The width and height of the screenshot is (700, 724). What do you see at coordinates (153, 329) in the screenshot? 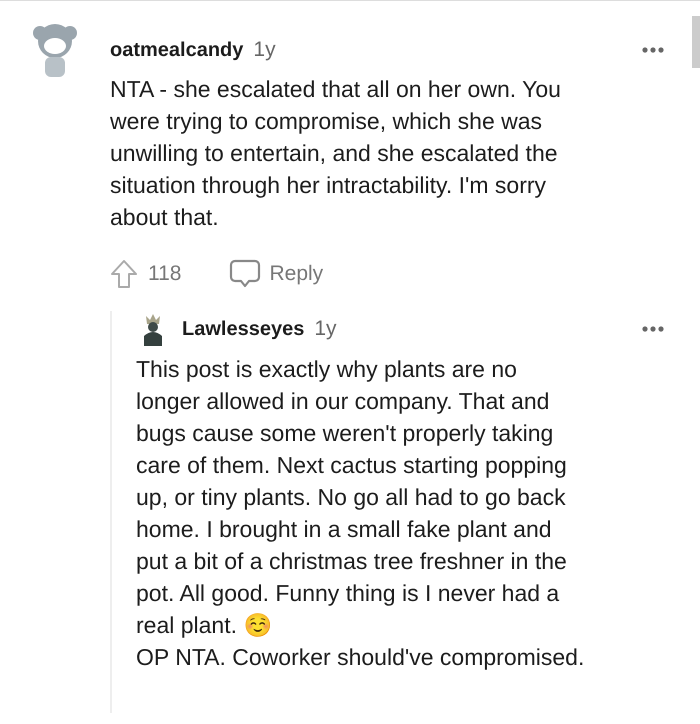
I see `avatar-icon` at bounding box center [153, 329].